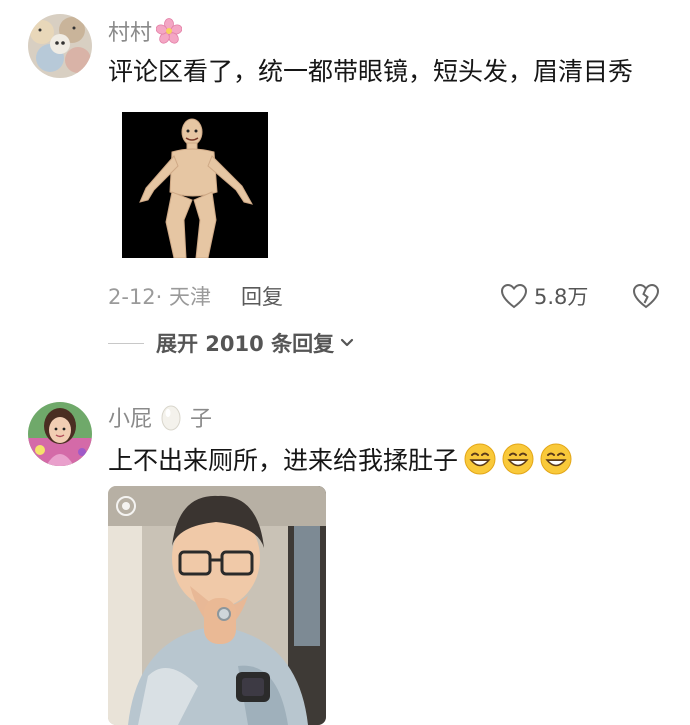 This screenshot has width=690, height=725. Describe the element at coordinates (130, 33) in the screenshot. I see `username-text: 村村` at that location.